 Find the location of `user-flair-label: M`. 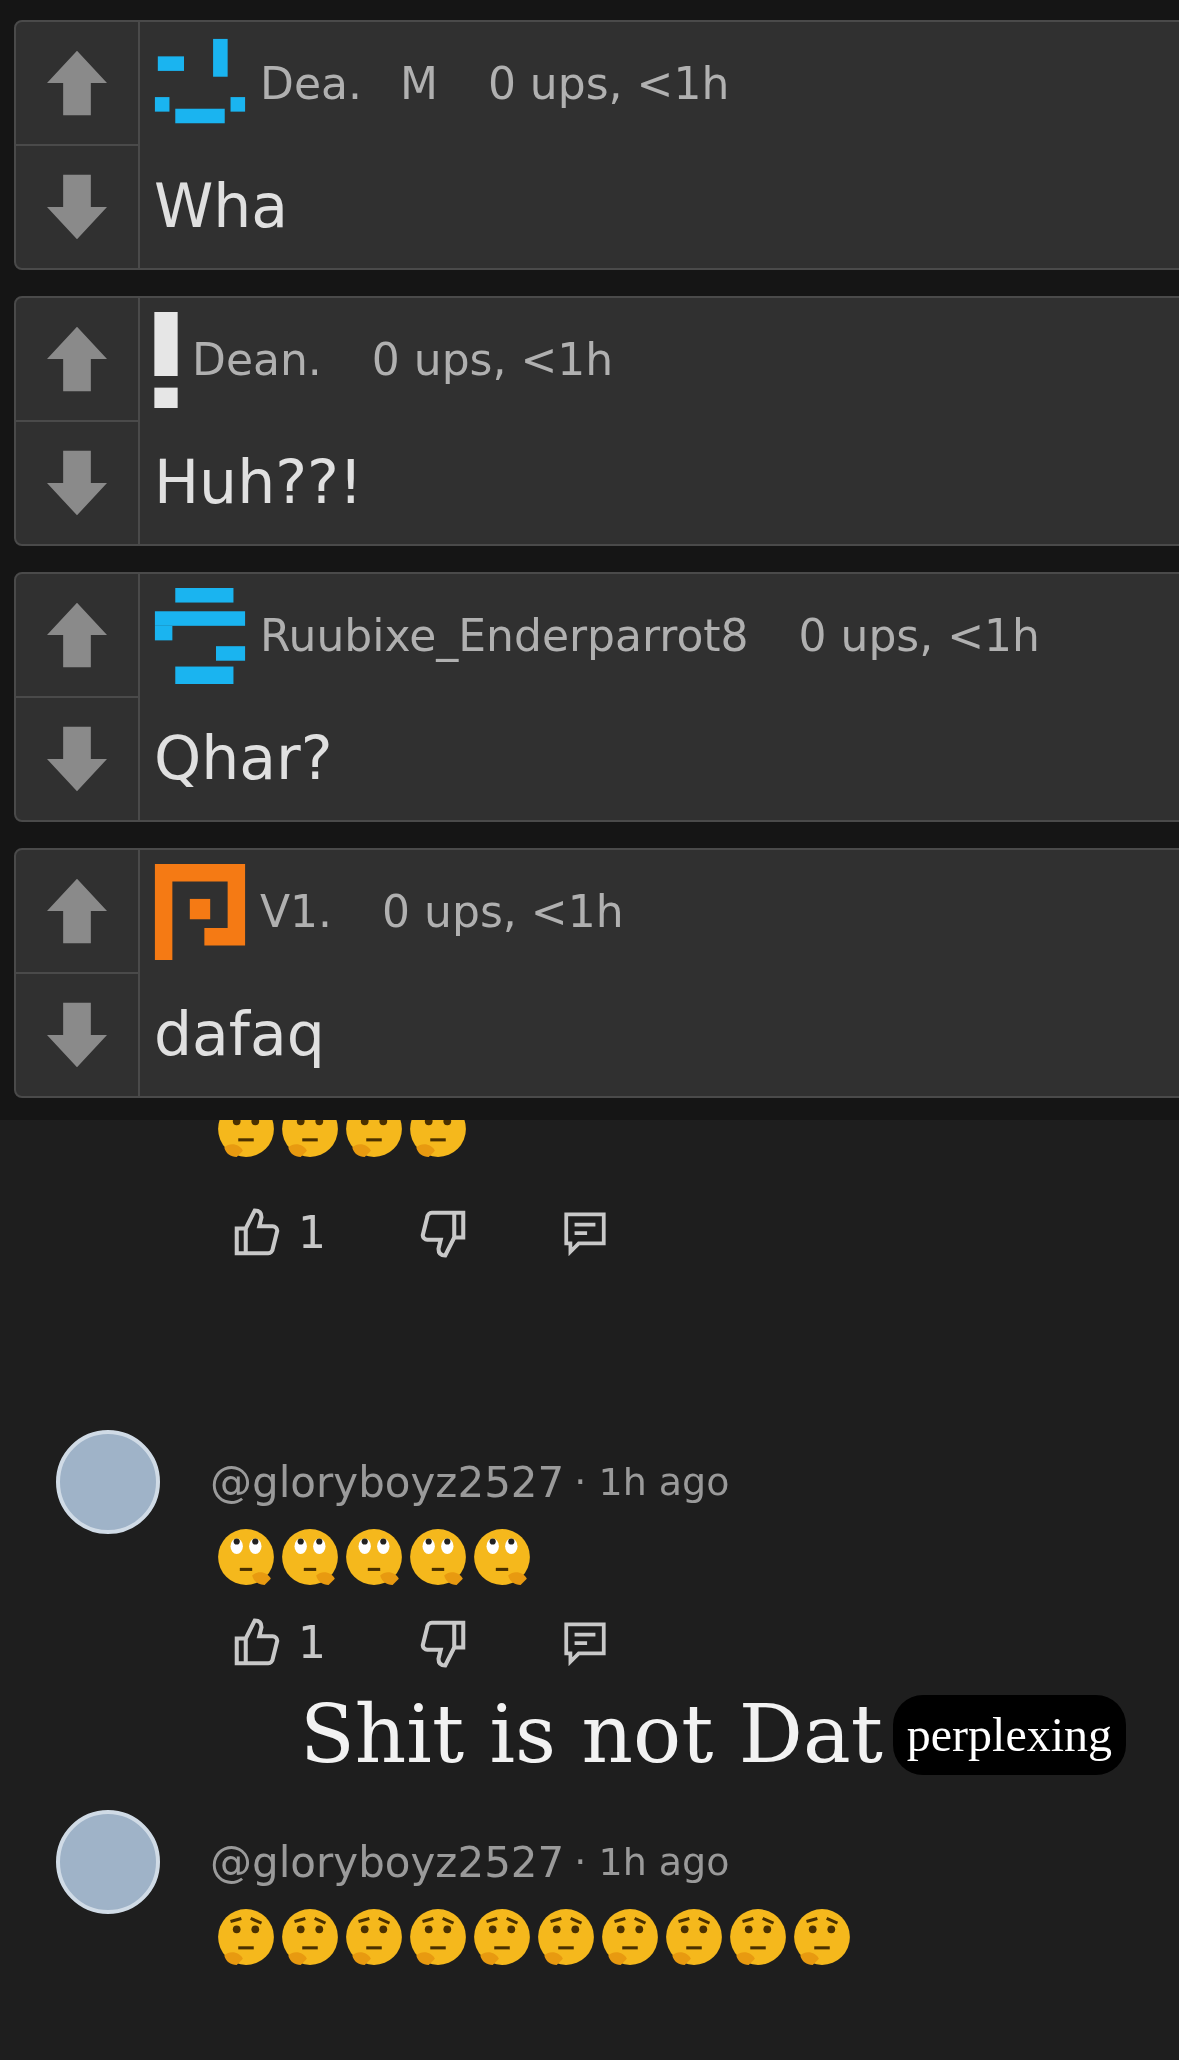

user-flair-label: M is located at coordinates (418, 84).